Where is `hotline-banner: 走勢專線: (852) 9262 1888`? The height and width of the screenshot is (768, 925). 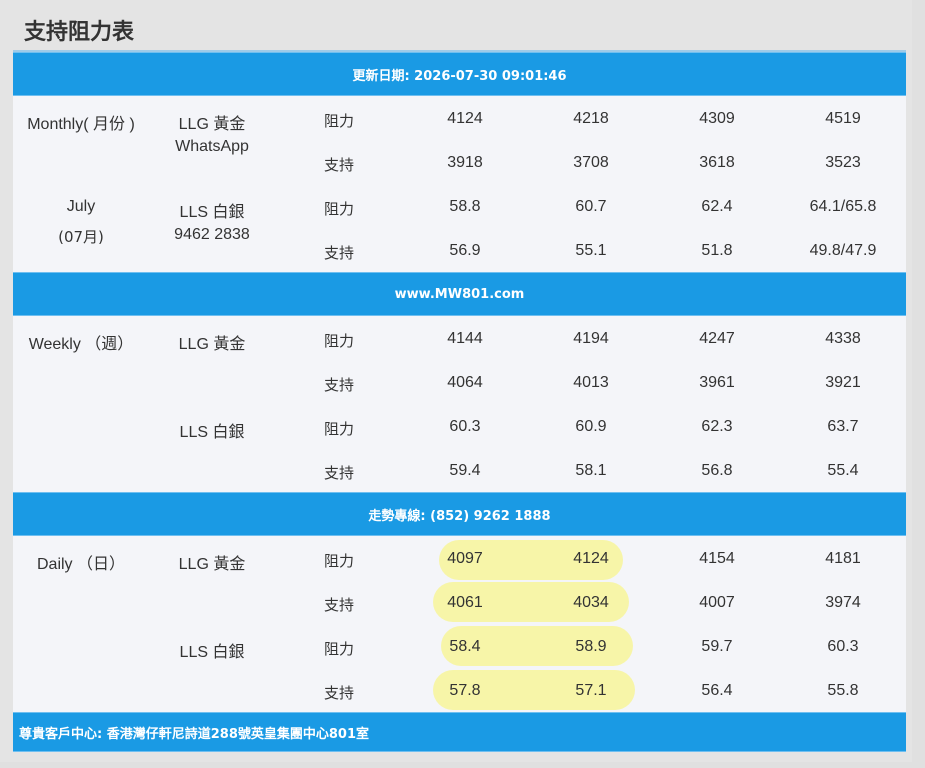 hotline-banner: 走勢專線: (852) 9262 1888 is located at coordinates (459, 514).